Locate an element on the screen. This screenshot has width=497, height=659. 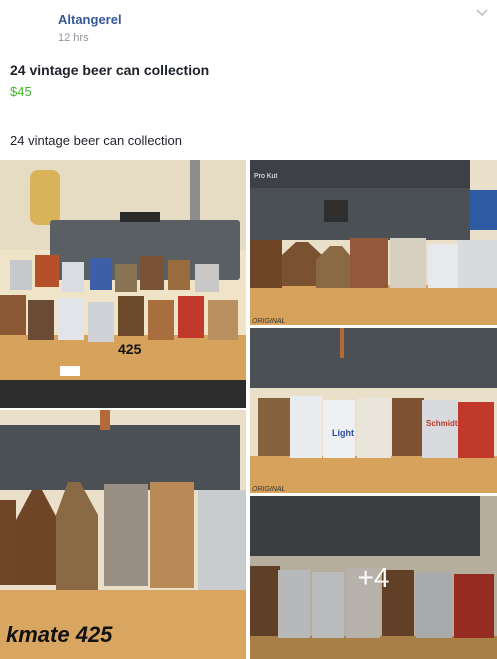
svg-text: Pro Kut is located at coordinates (265, 176).